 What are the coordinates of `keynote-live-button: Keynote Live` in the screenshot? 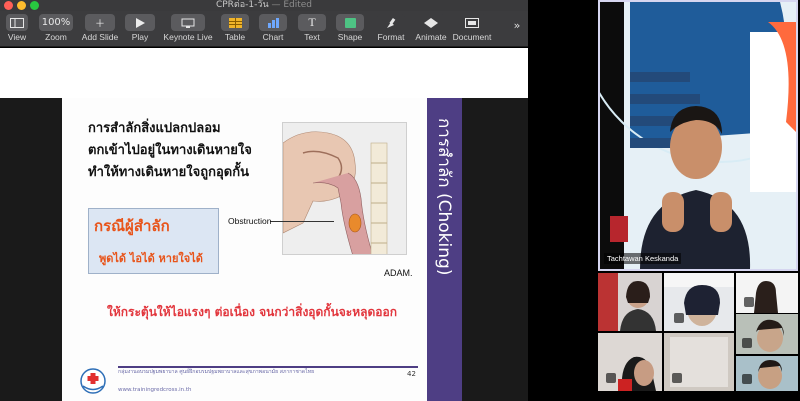 It's located at (188, 30).